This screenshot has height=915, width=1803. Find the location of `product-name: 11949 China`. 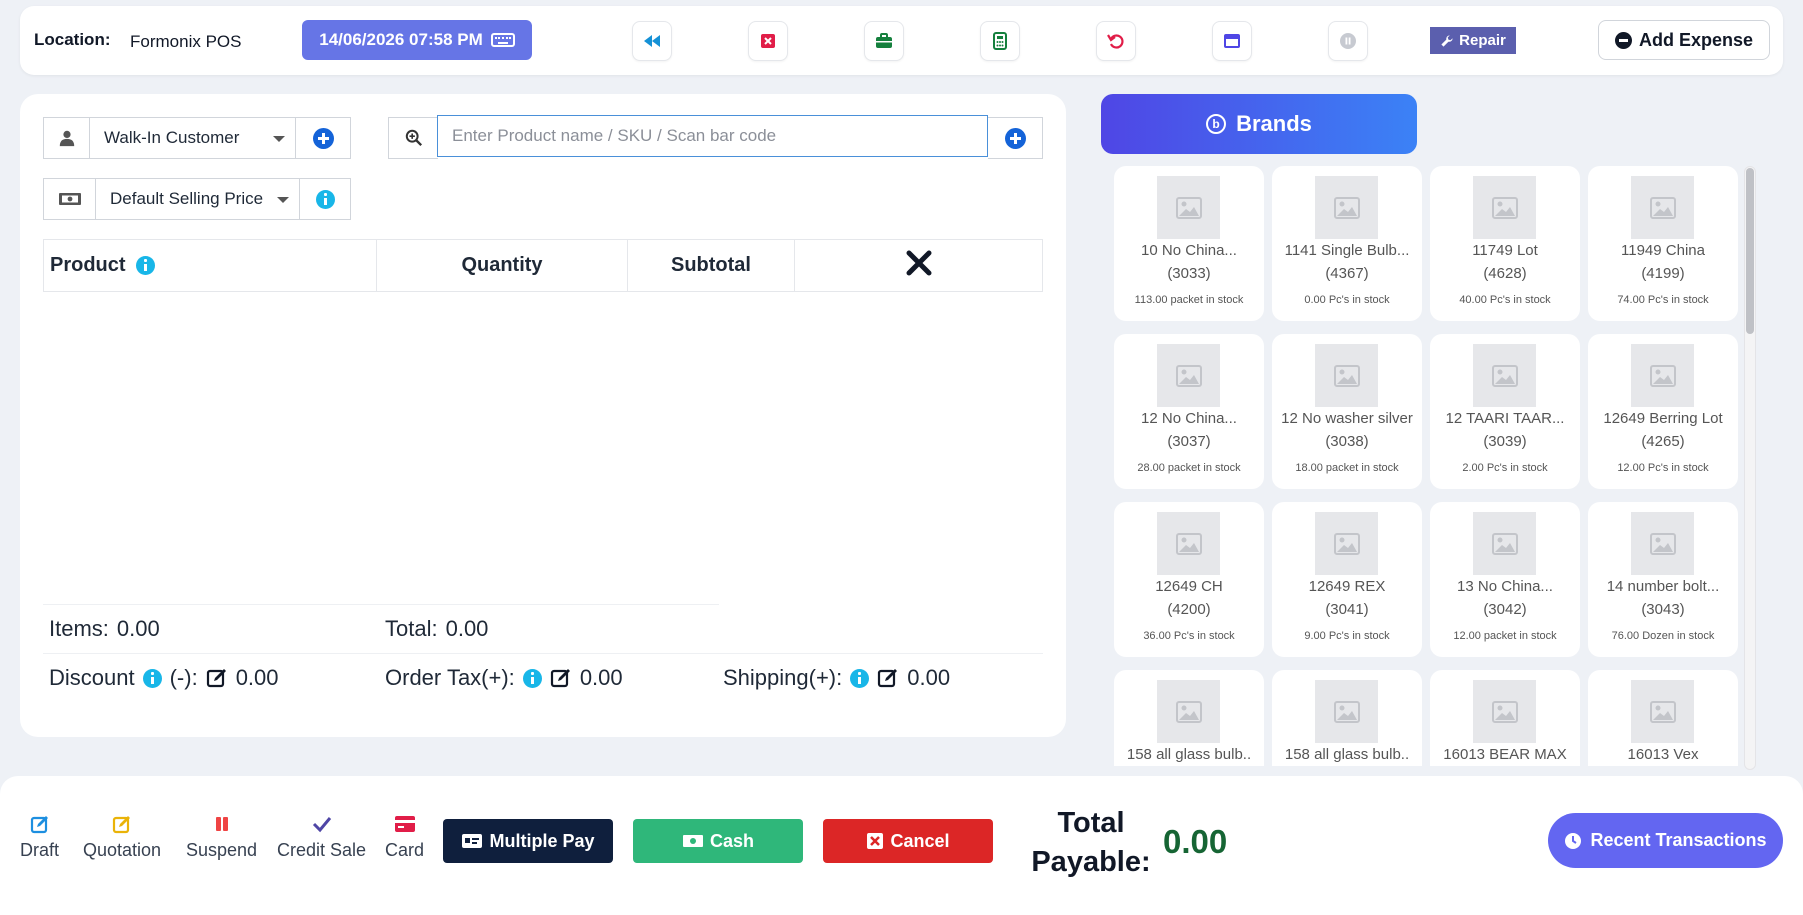

product-name: 11949 China is located at coordinates (1663, 250).